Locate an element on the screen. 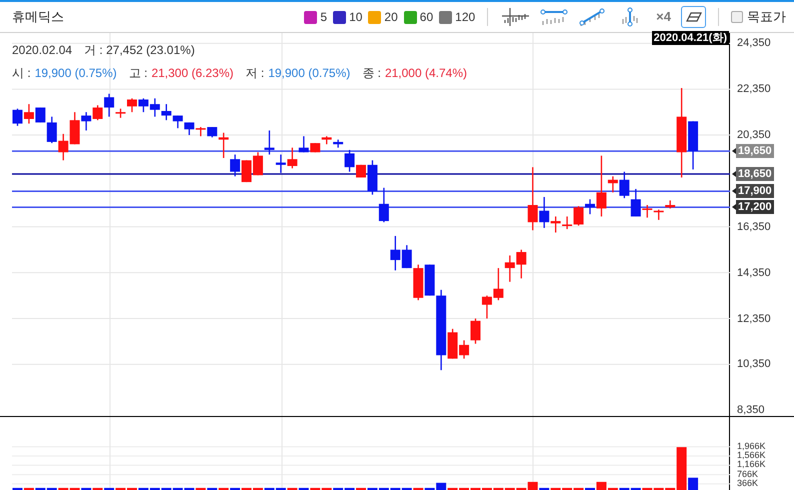 This screenshot has height=490, width=794. price-value: 21,300 (6.23%) is located at coordinates (192, 73).